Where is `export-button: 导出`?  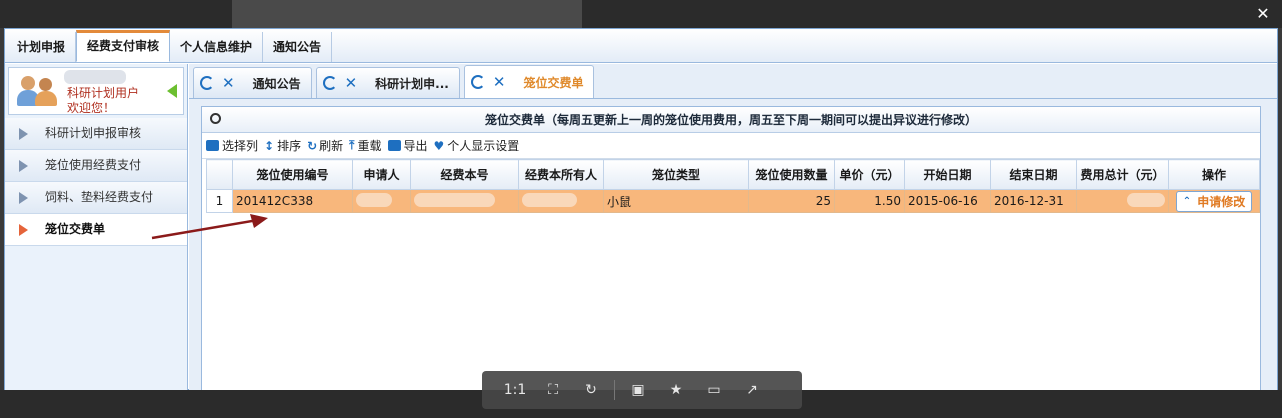 export-button: 导出 is located at coordinates (407, 145).